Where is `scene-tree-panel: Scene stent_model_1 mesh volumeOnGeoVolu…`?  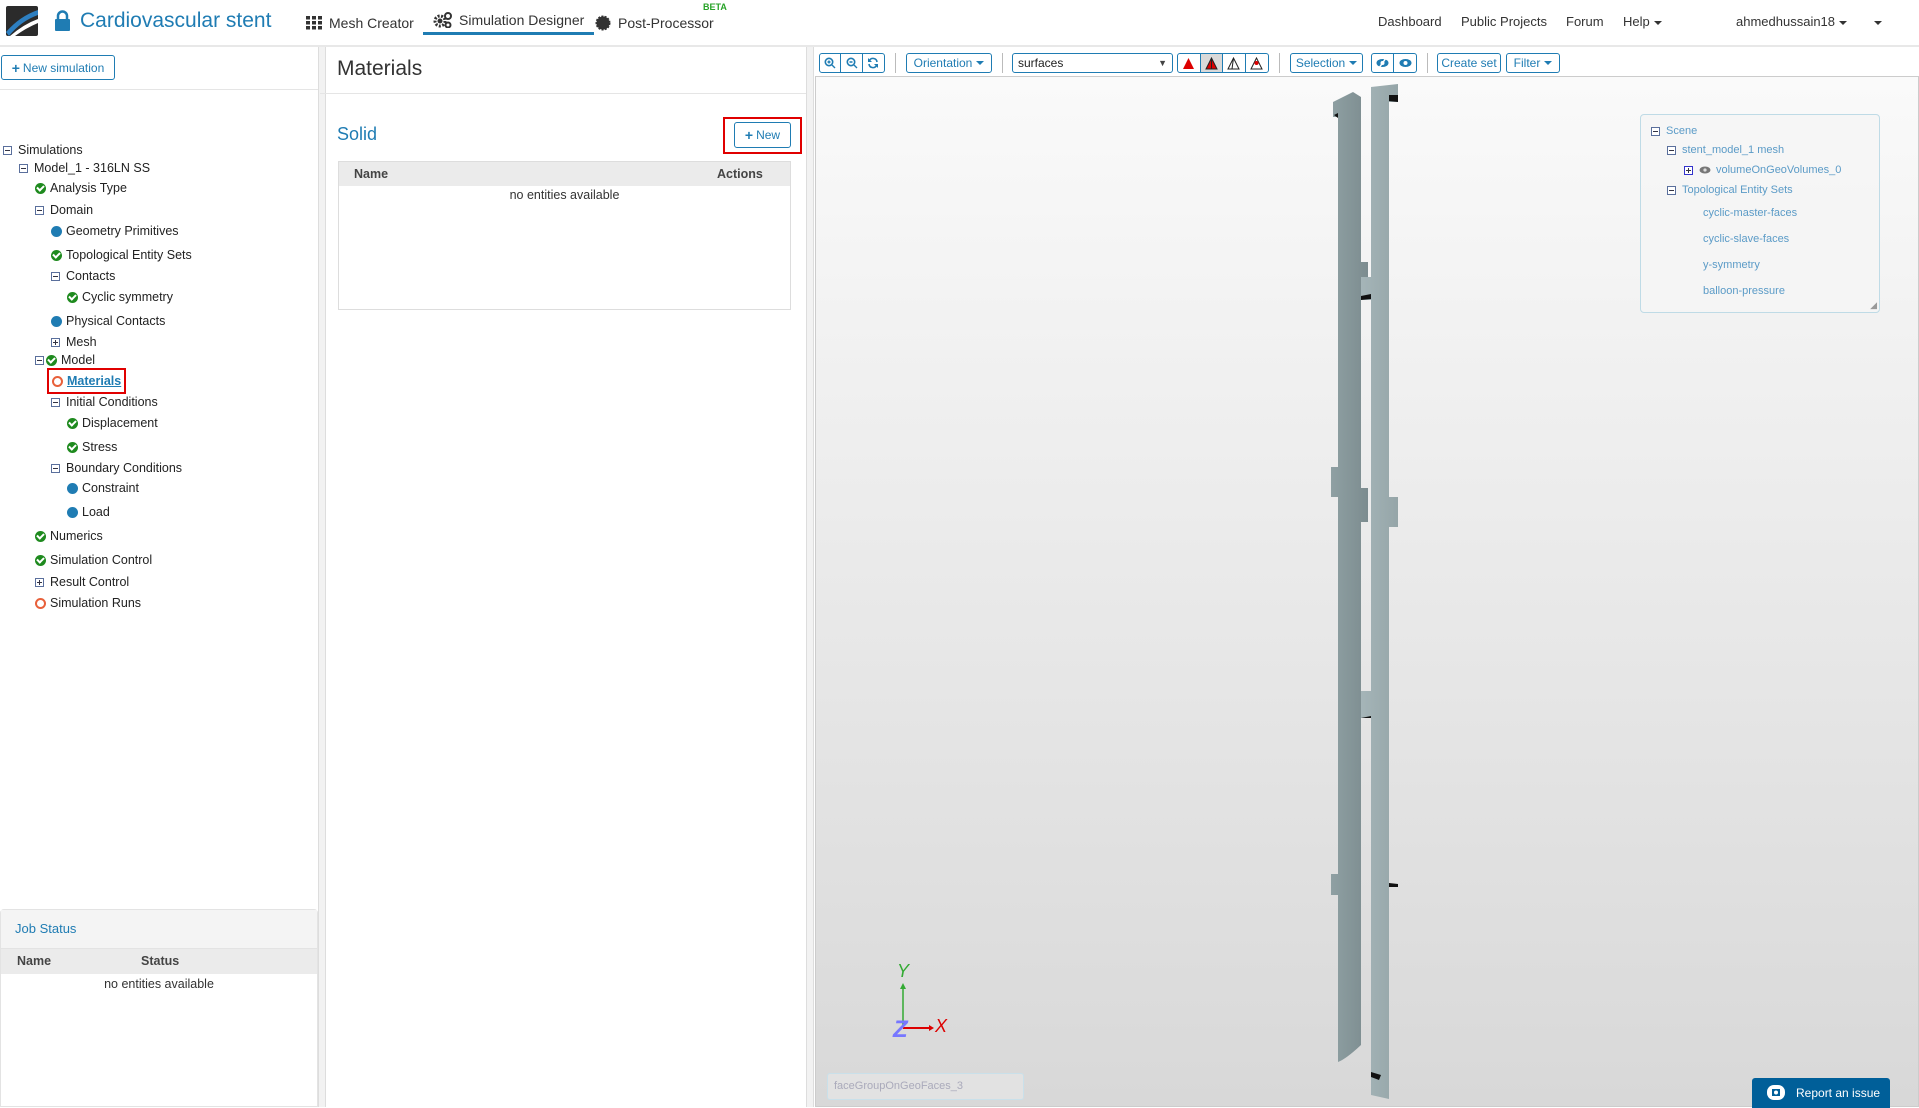
scene-tree-panel: Scene stent_model_1 mesh volumeOnGeoVolu… is located at coordinates (1760, 213).